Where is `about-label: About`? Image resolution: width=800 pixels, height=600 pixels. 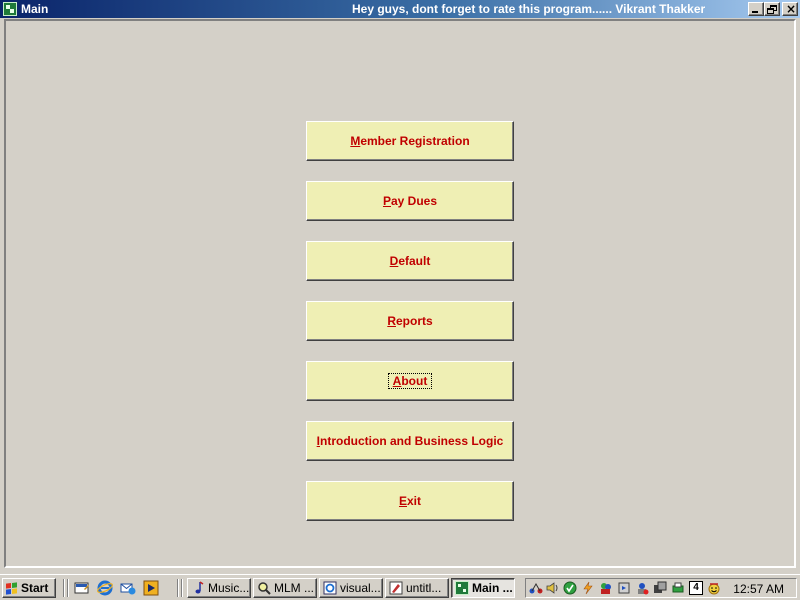 about-label: About is located at coordinates (410, 381).